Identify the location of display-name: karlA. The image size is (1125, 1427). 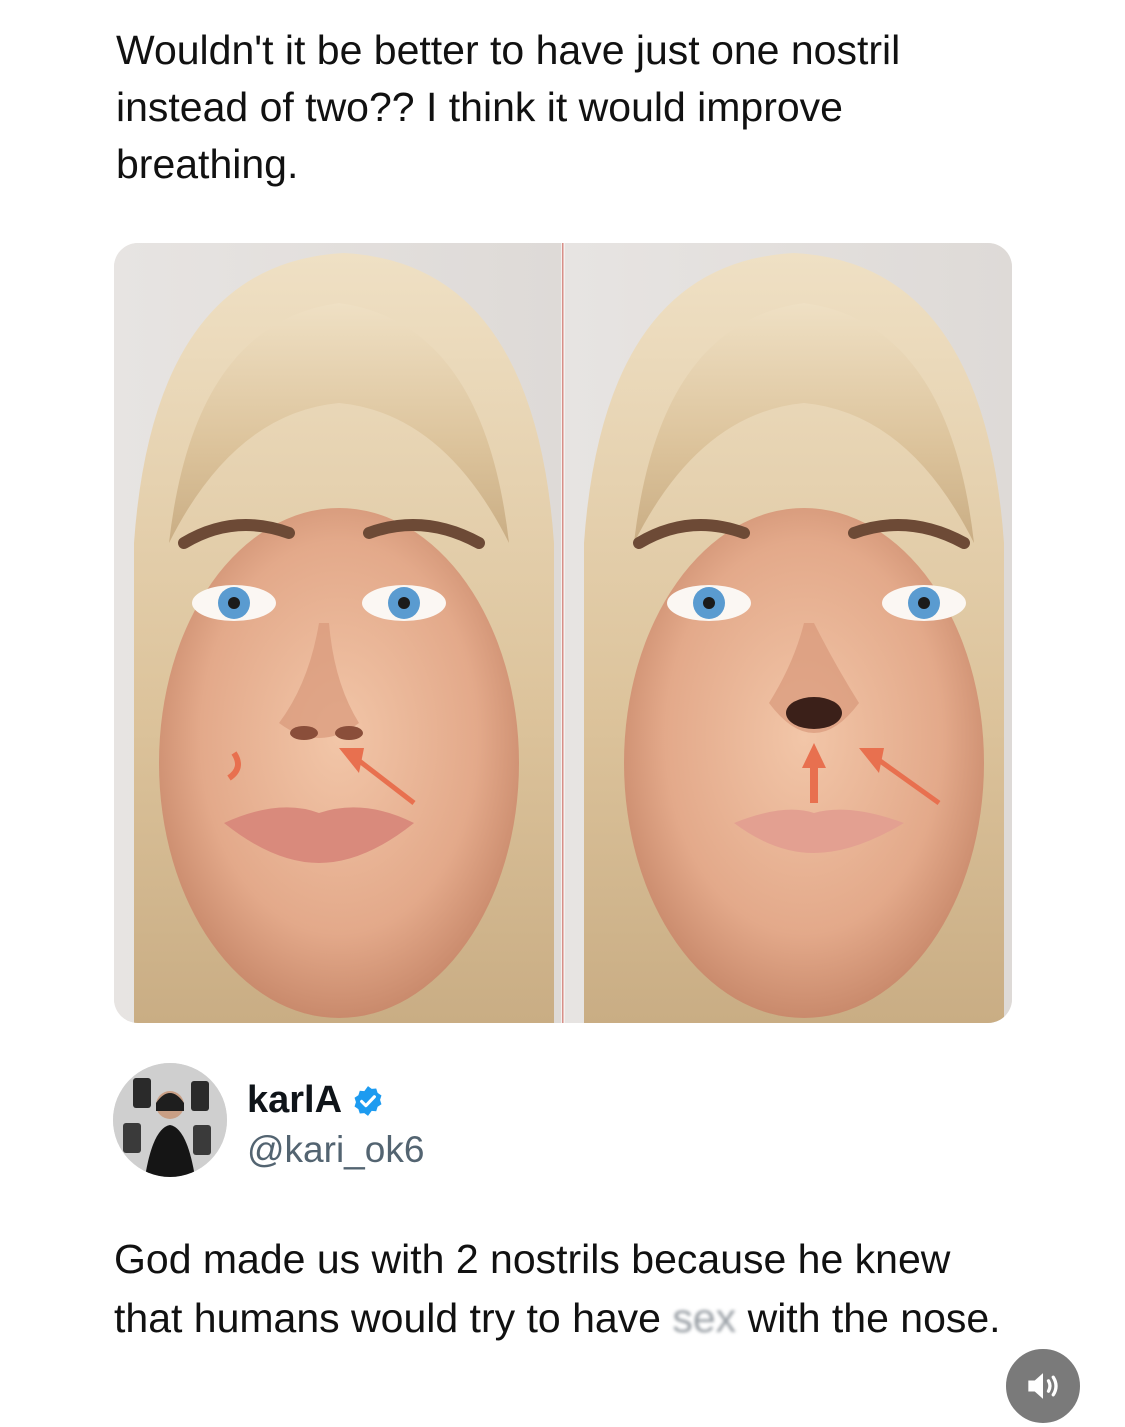
(294, 1100).